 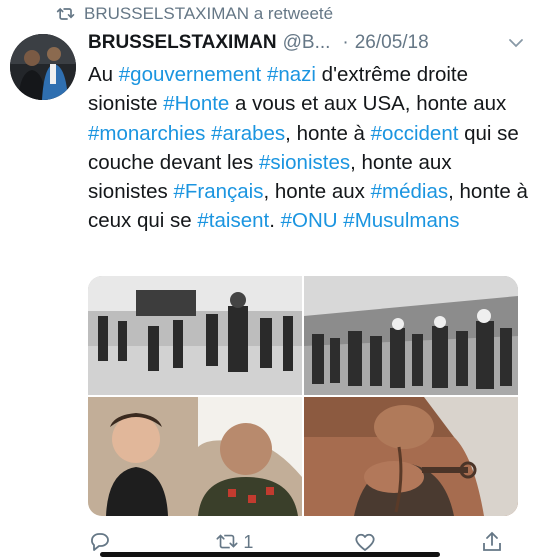 I want to click on retweeted-by-banner: BRUSSELSTAXIMAN a retweeté, so click(x=194, y=14).